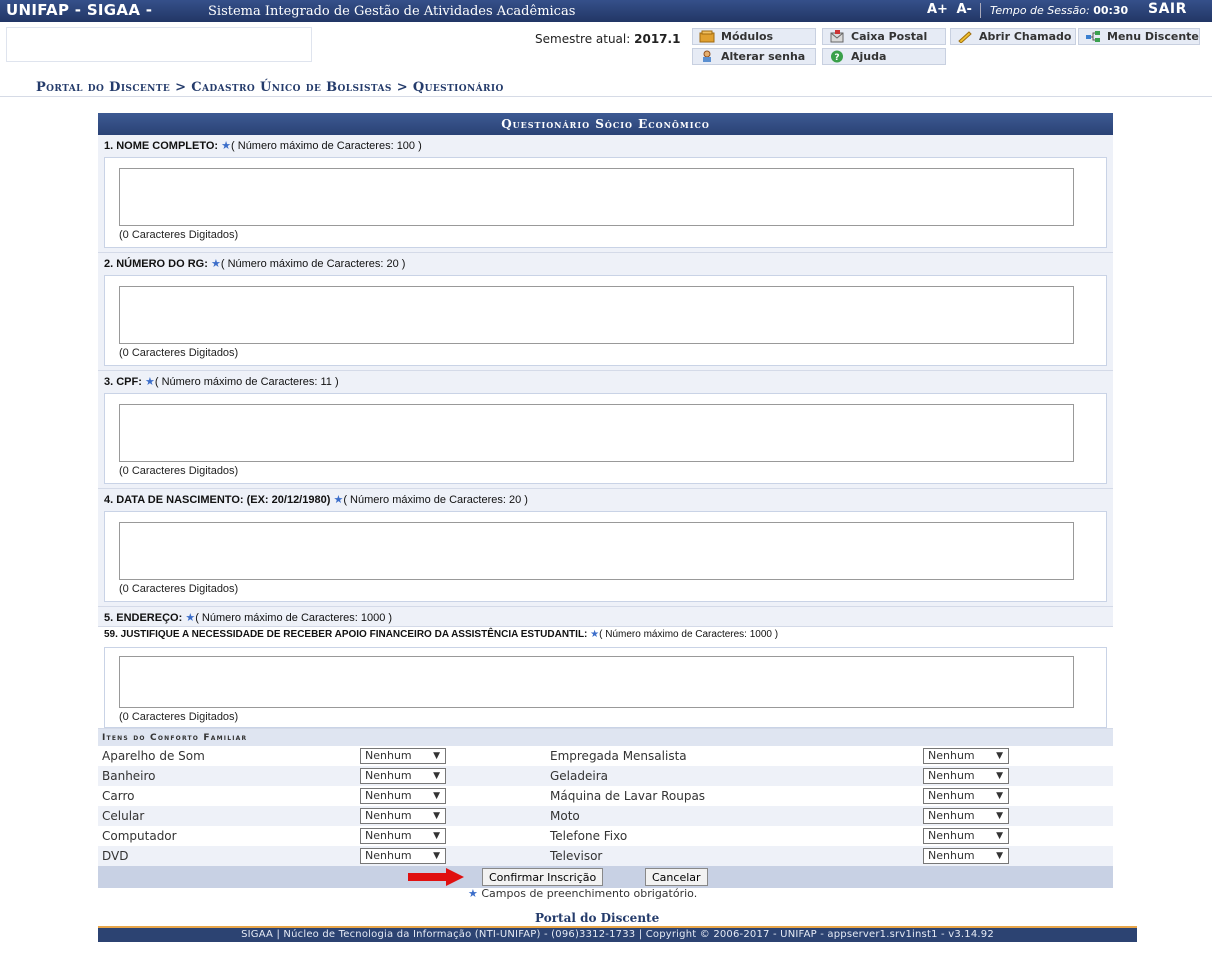 The width and height of the screenshot is (1212, 968). Describe the element at coordinates (565, 816) in the screenshot. I see `item-label: Moto` at that location.